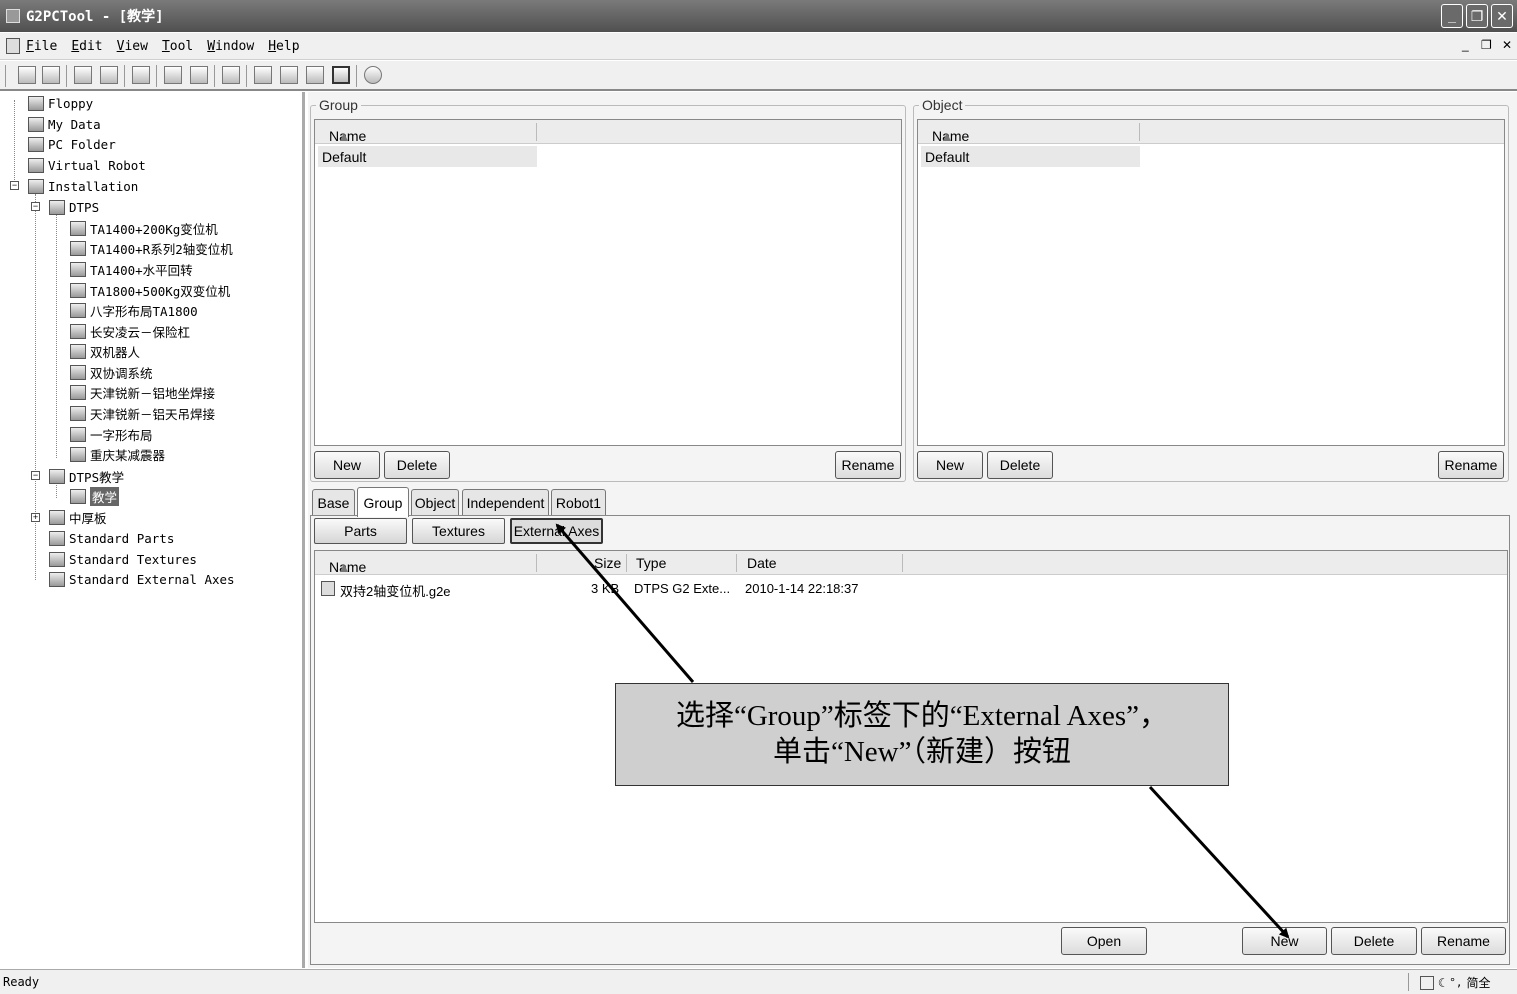  What do you see at coordinates (1478, 983) in the screenshot?
I see `ime-mode-label: 简全` at bounding box center [1478, 983].